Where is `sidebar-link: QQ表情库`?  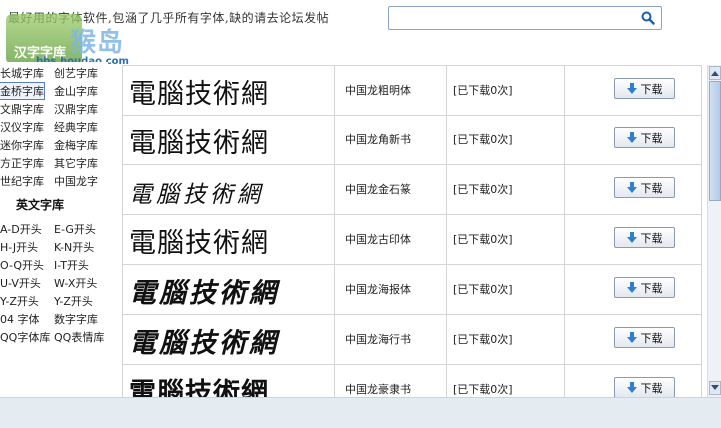 sidebar-link: QQ表情库 is located at coordinates (79, 337).